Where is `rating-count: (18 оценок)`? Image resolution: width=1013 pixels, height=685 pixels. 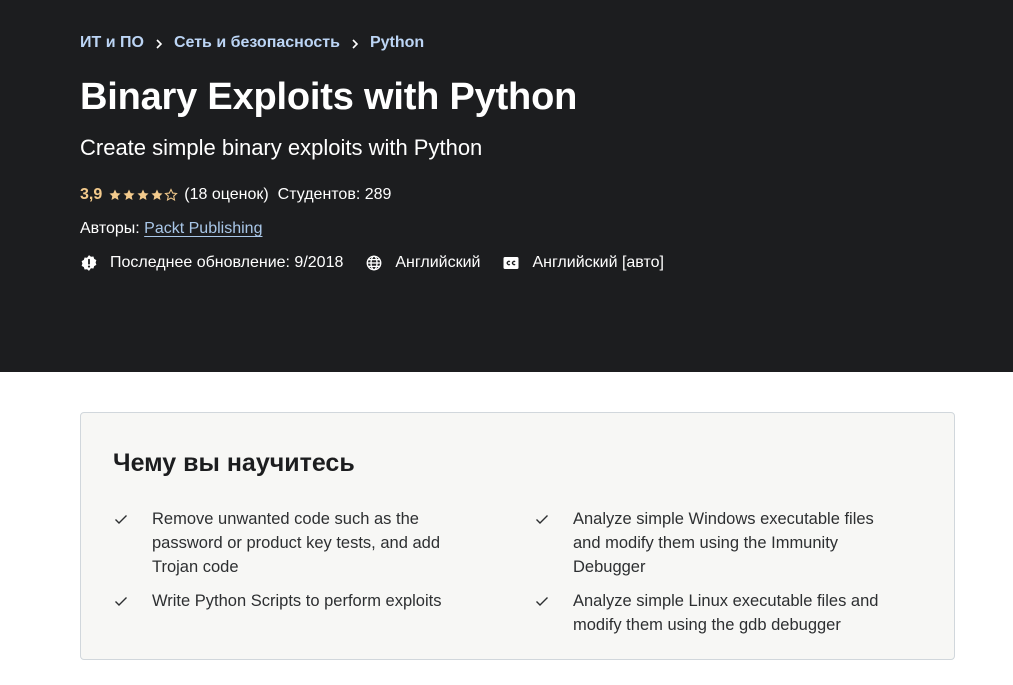
rating-count: (18 оценок) is located at coordinates (226, 195).